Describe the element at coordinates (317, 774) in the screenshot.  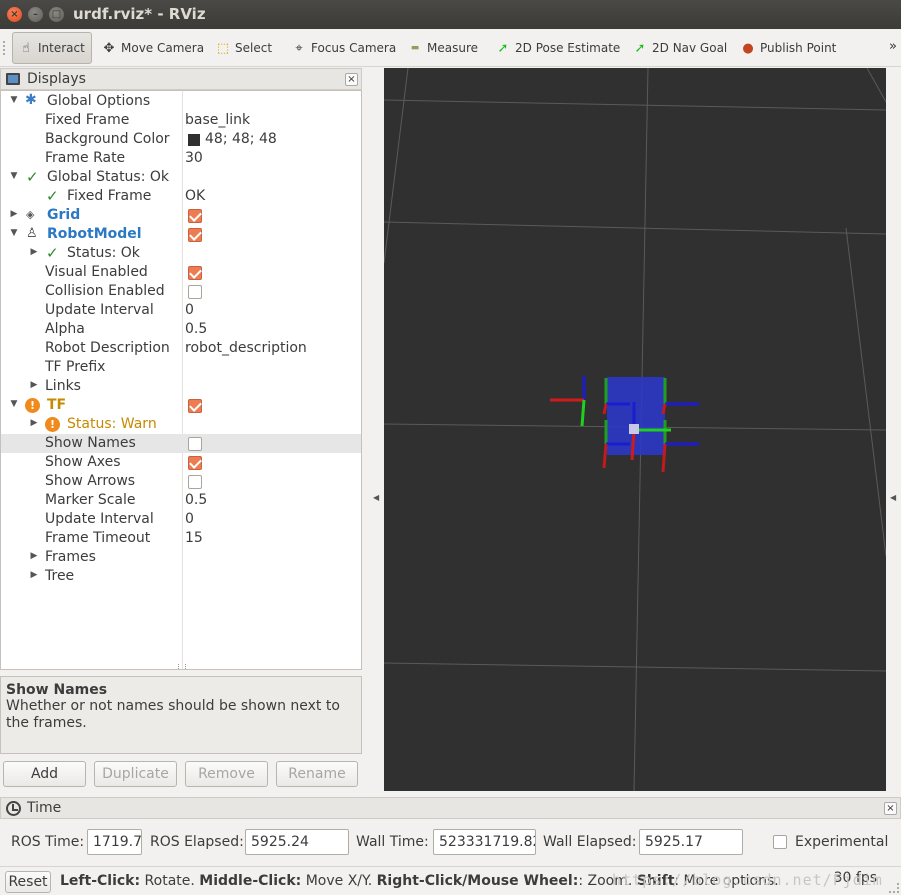
I see `rename-button: Rename` at that location.